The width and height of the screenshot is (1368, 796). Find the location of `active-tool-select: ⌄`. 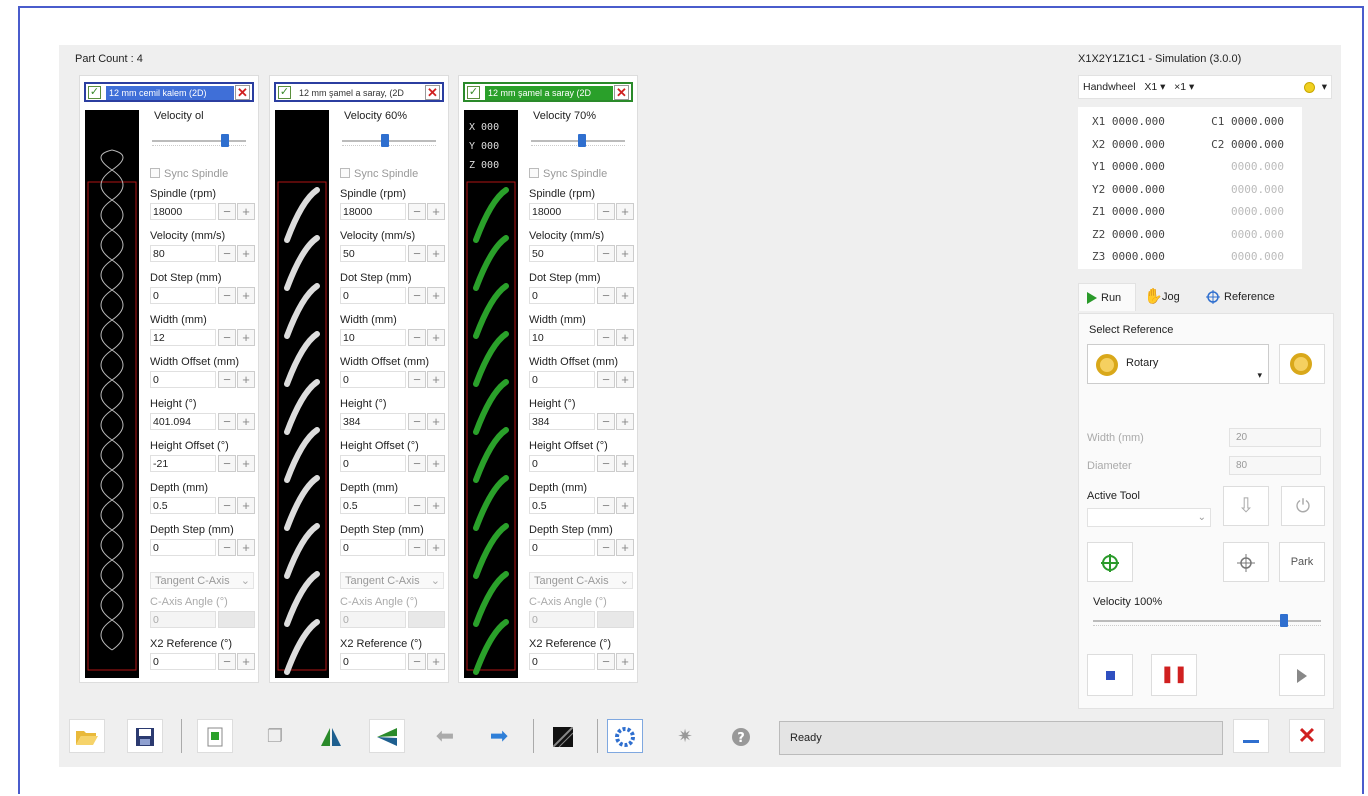

active-tool-select: ⌄ is located at coordinates (1149, 517).